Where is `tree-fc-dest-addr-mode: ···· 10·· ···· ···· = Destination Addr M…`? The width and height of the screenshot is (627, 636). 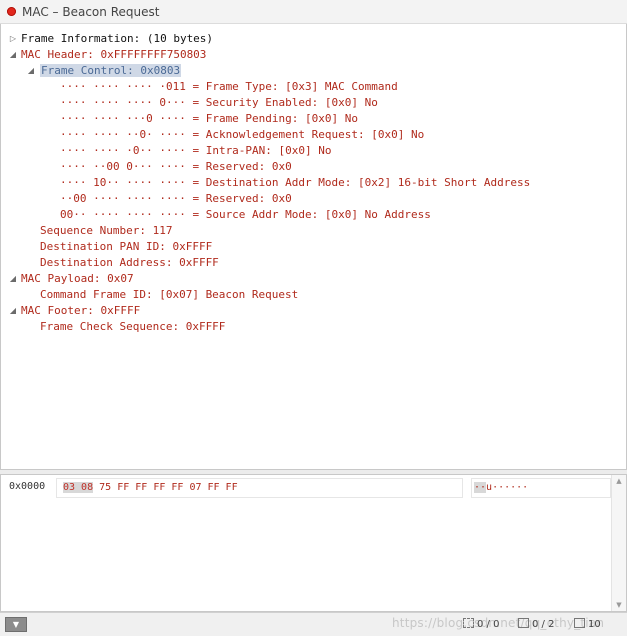 tree-fc-dest-addr-mode: ···· 10·· ···· ···· = Destination Addr M… is located at coordinates (295, 183).